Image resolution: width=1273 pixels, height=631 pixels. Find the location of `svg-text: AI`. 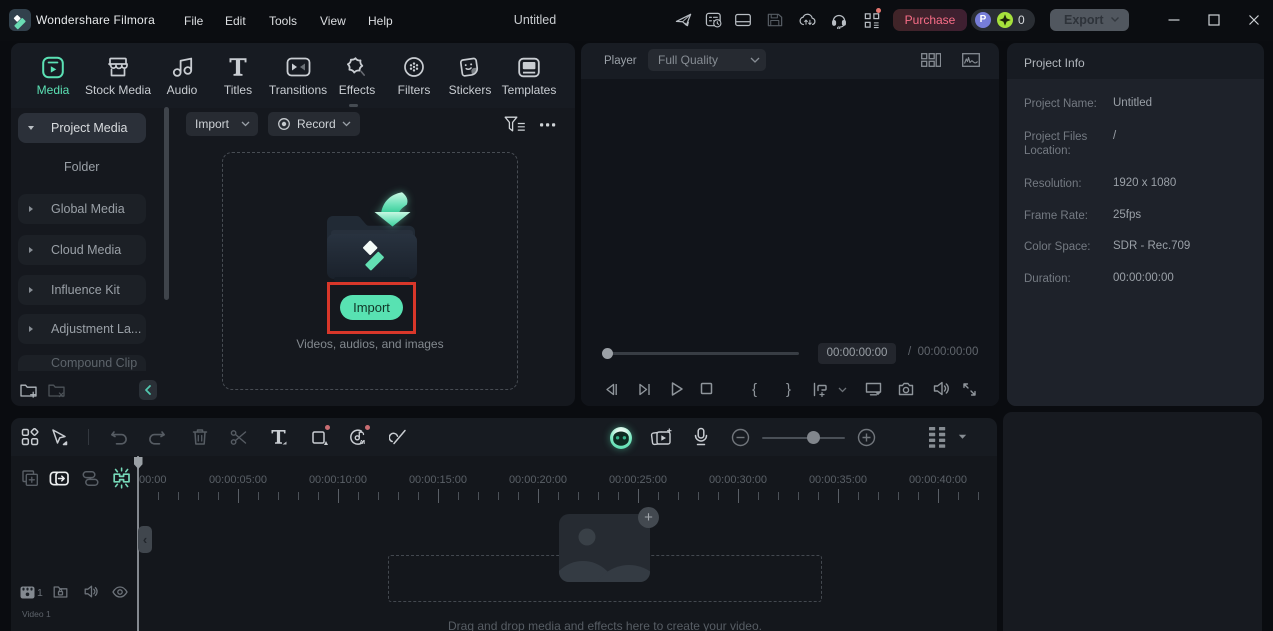

svg-text: AI is located at coordinates (363, 443).